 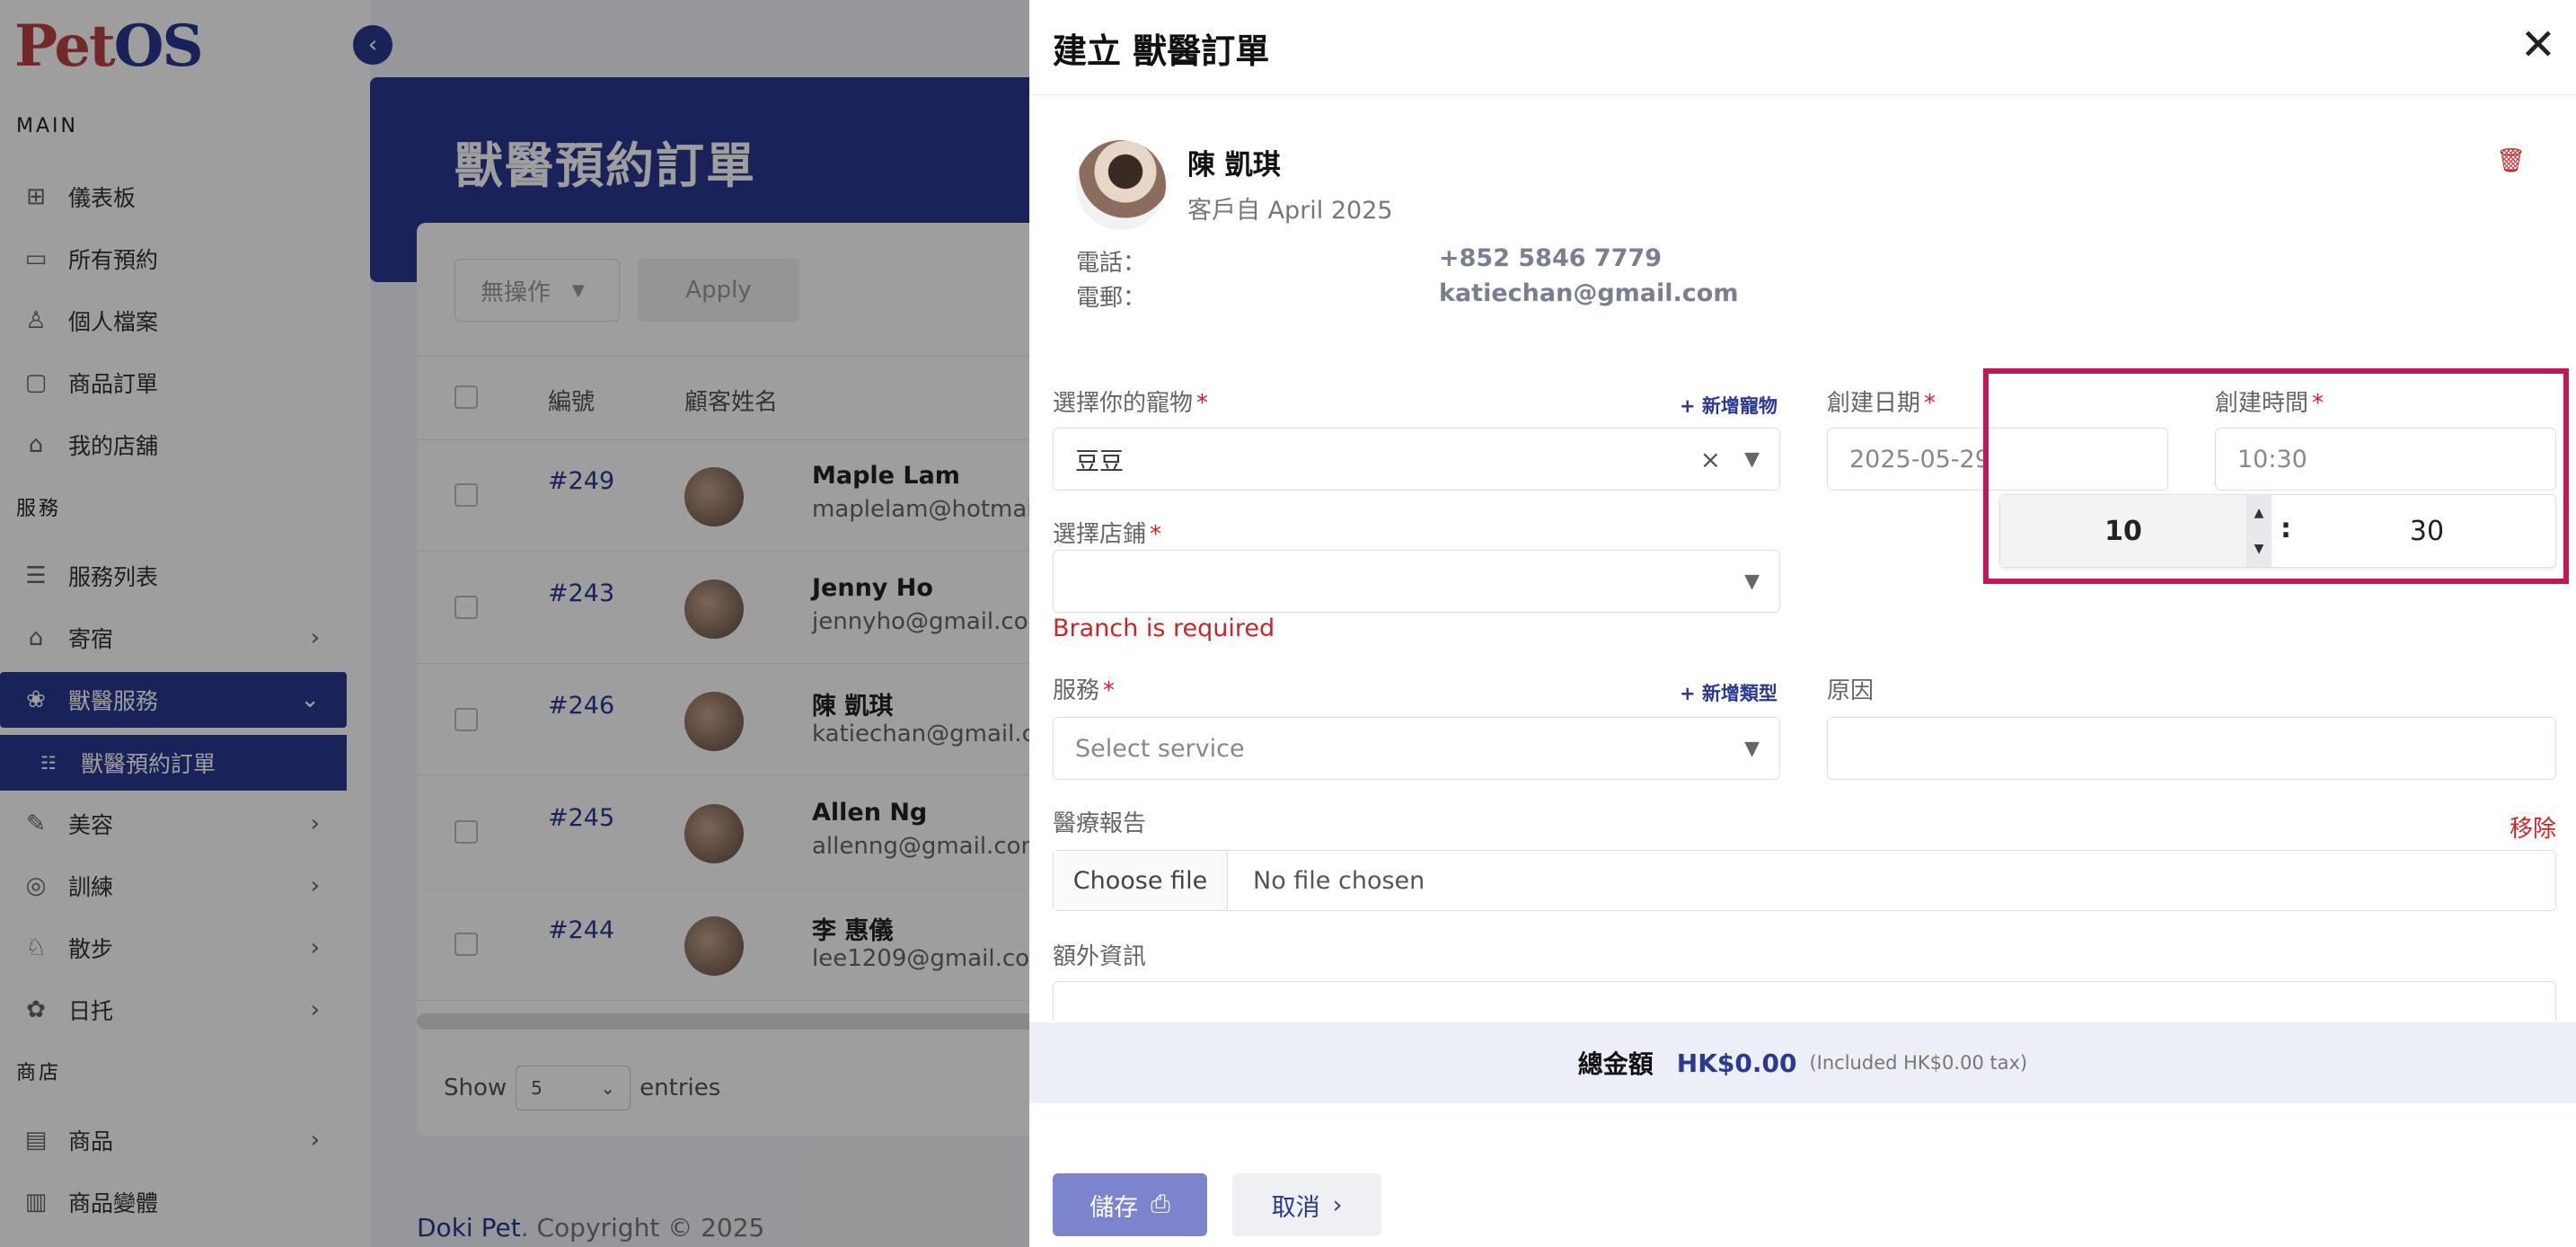 What do you see at coordinates (2427, 531) in the screenshot?
I see `minute-input: 30` at bounding box center [2427, 531].